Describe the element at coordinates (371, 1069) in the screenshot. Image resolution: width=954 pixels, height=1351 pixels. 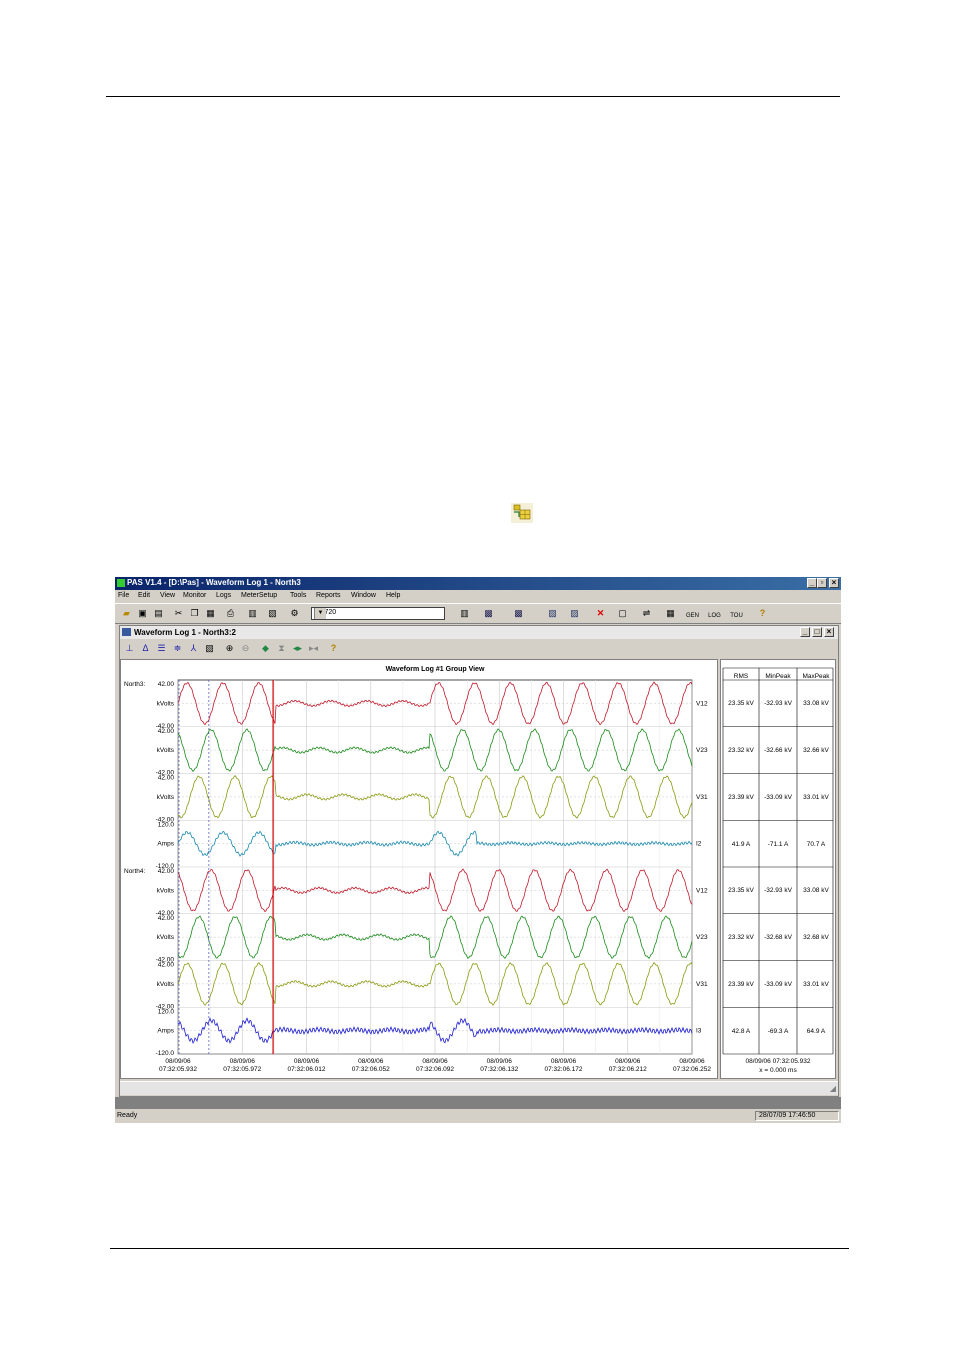
I see `x-tick-time: 07:32:06.052` at that location.